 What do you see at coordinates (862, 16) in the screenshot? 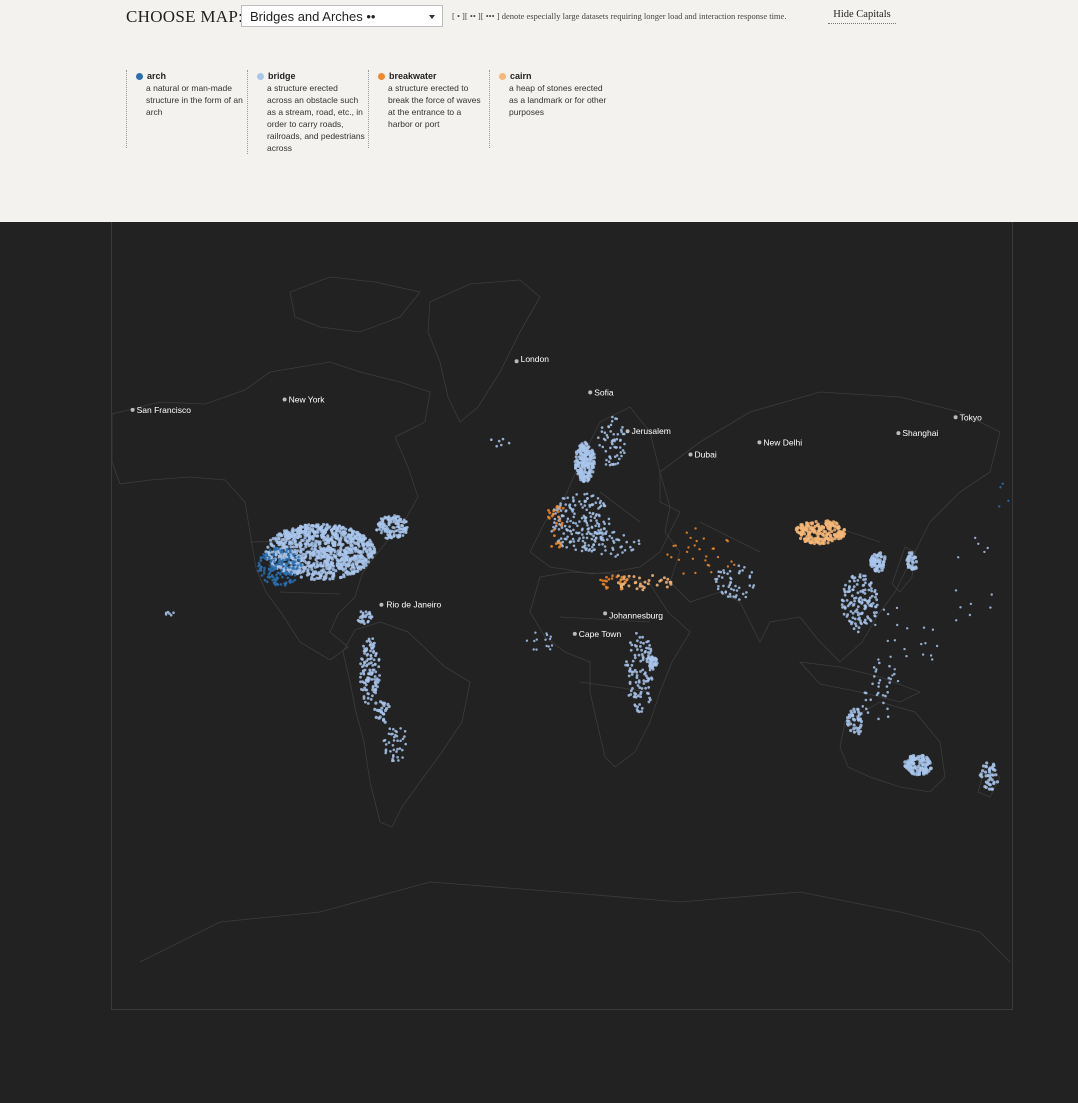
I see `hide-capitals-button: Hide Capitals` at bounding box center [862, 16].